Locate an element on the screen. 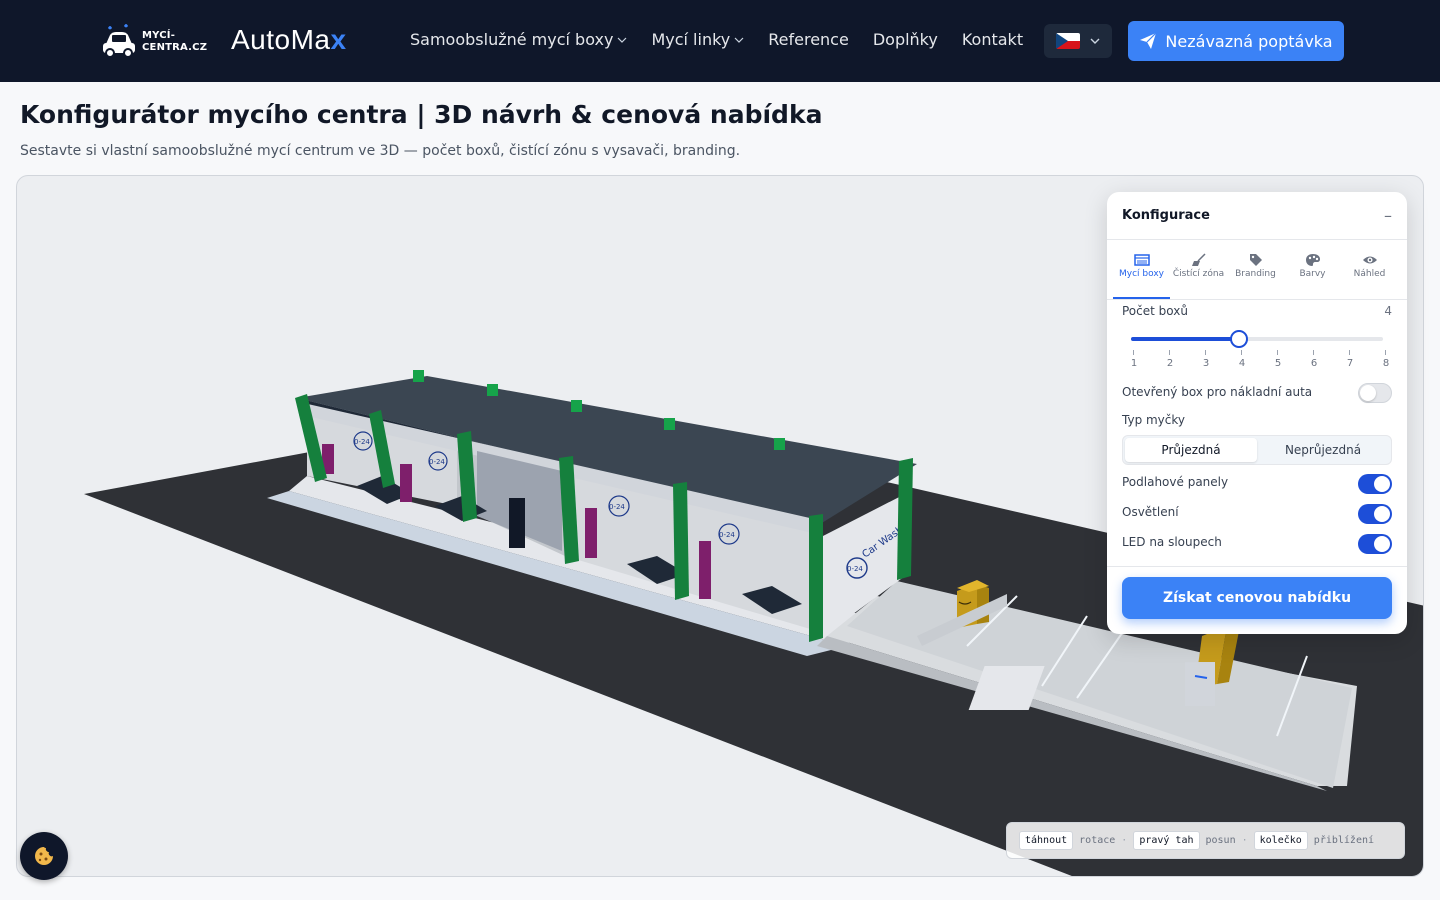 The height and width of the screenshot is (900, 1440). truck-box-toggle is located at coordinates (1375, 393).